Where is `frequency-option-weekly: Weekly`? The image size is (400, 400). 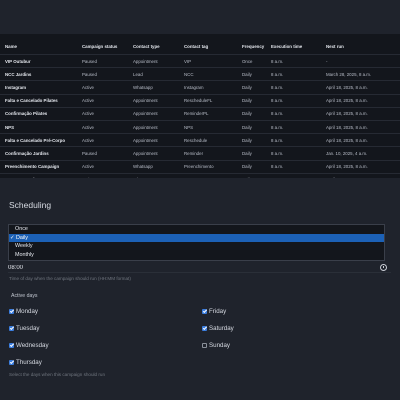 frequency-option-weekly: Weekly is located at coordinates (196, 246).